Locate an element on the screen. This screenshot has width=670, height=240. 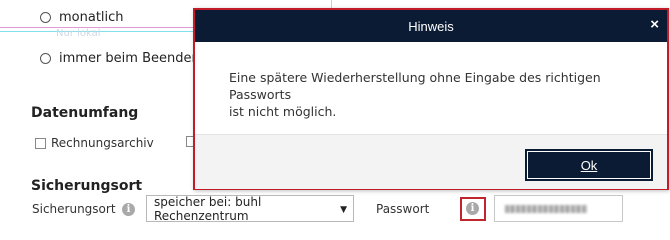
checkbox-rechnungsarchiv: Rechnungsarchiv is located at coordinates (94, 143).